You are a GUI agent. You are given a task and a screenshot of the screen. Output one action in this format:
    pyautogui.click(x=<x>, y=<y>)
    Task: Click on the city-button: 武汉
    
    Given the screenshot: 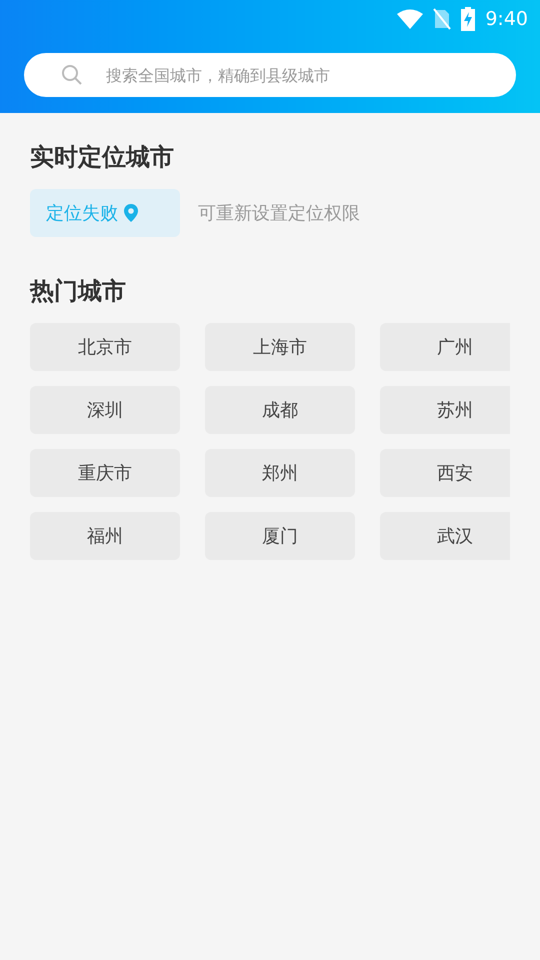 What is the action you would take?
    pyautogui.click(x=445, y=536)
    